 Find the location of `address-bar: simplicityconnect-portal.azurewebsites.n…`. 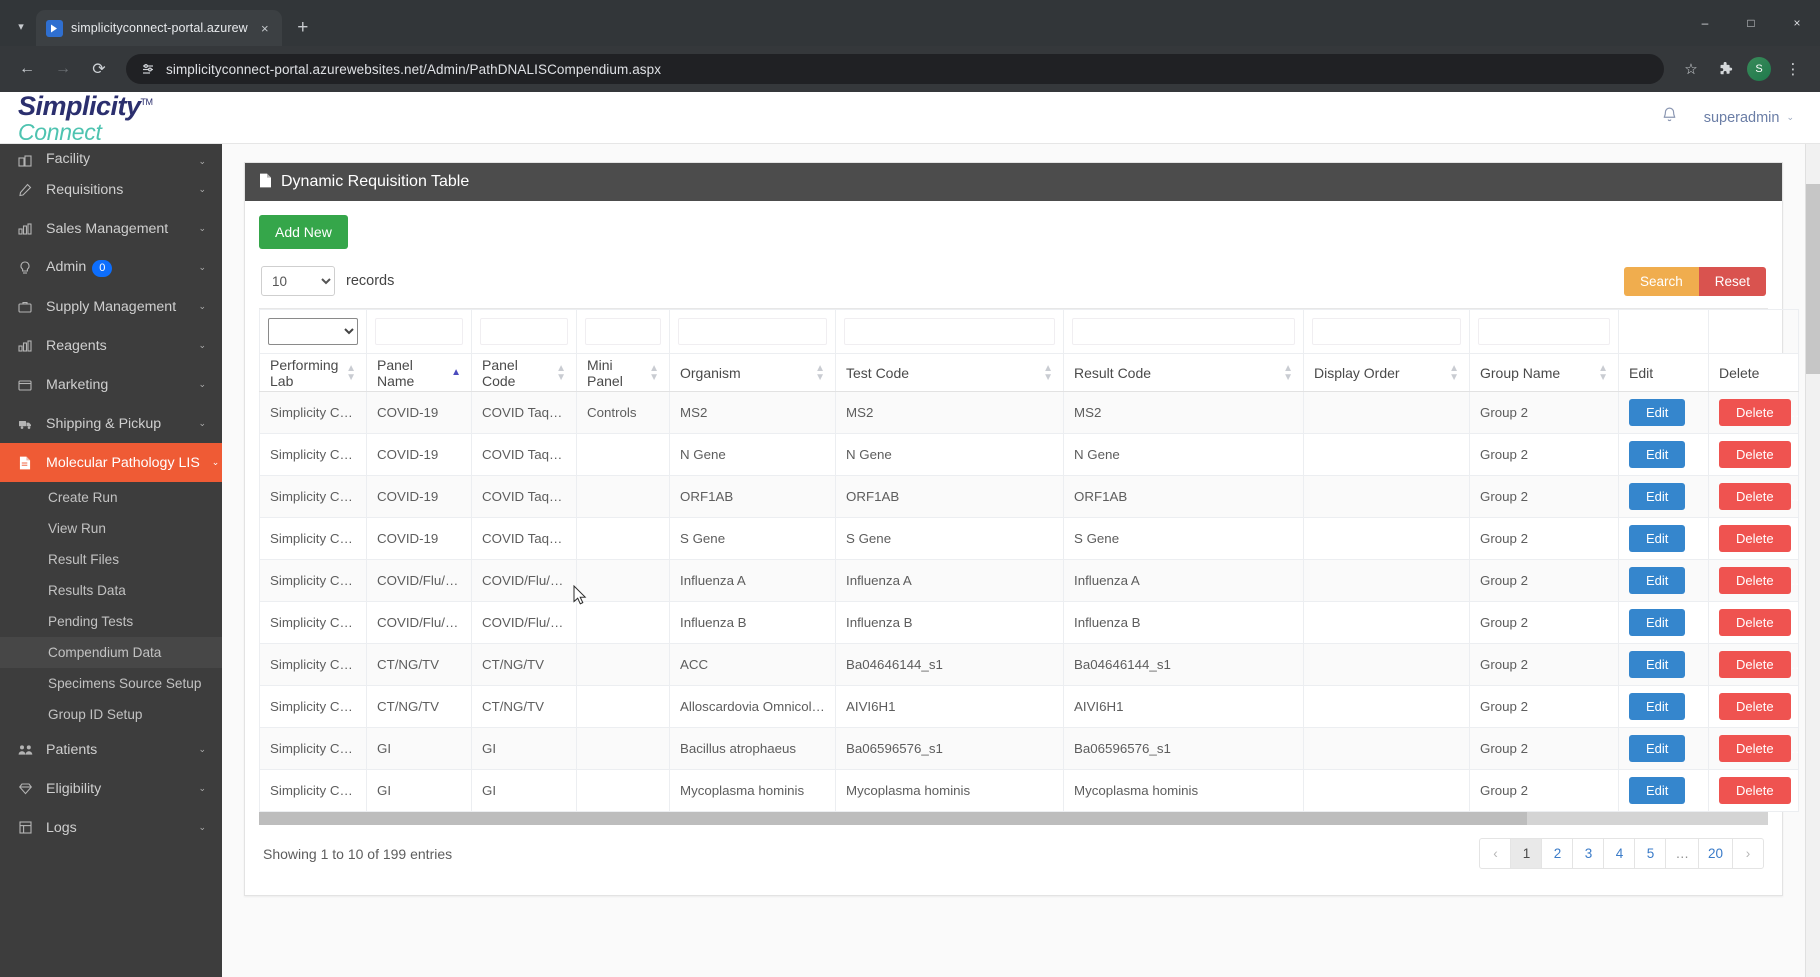

address-bar: simplicityconnect-portal.azurewebsites.n… is located at coordinates (895, 69).